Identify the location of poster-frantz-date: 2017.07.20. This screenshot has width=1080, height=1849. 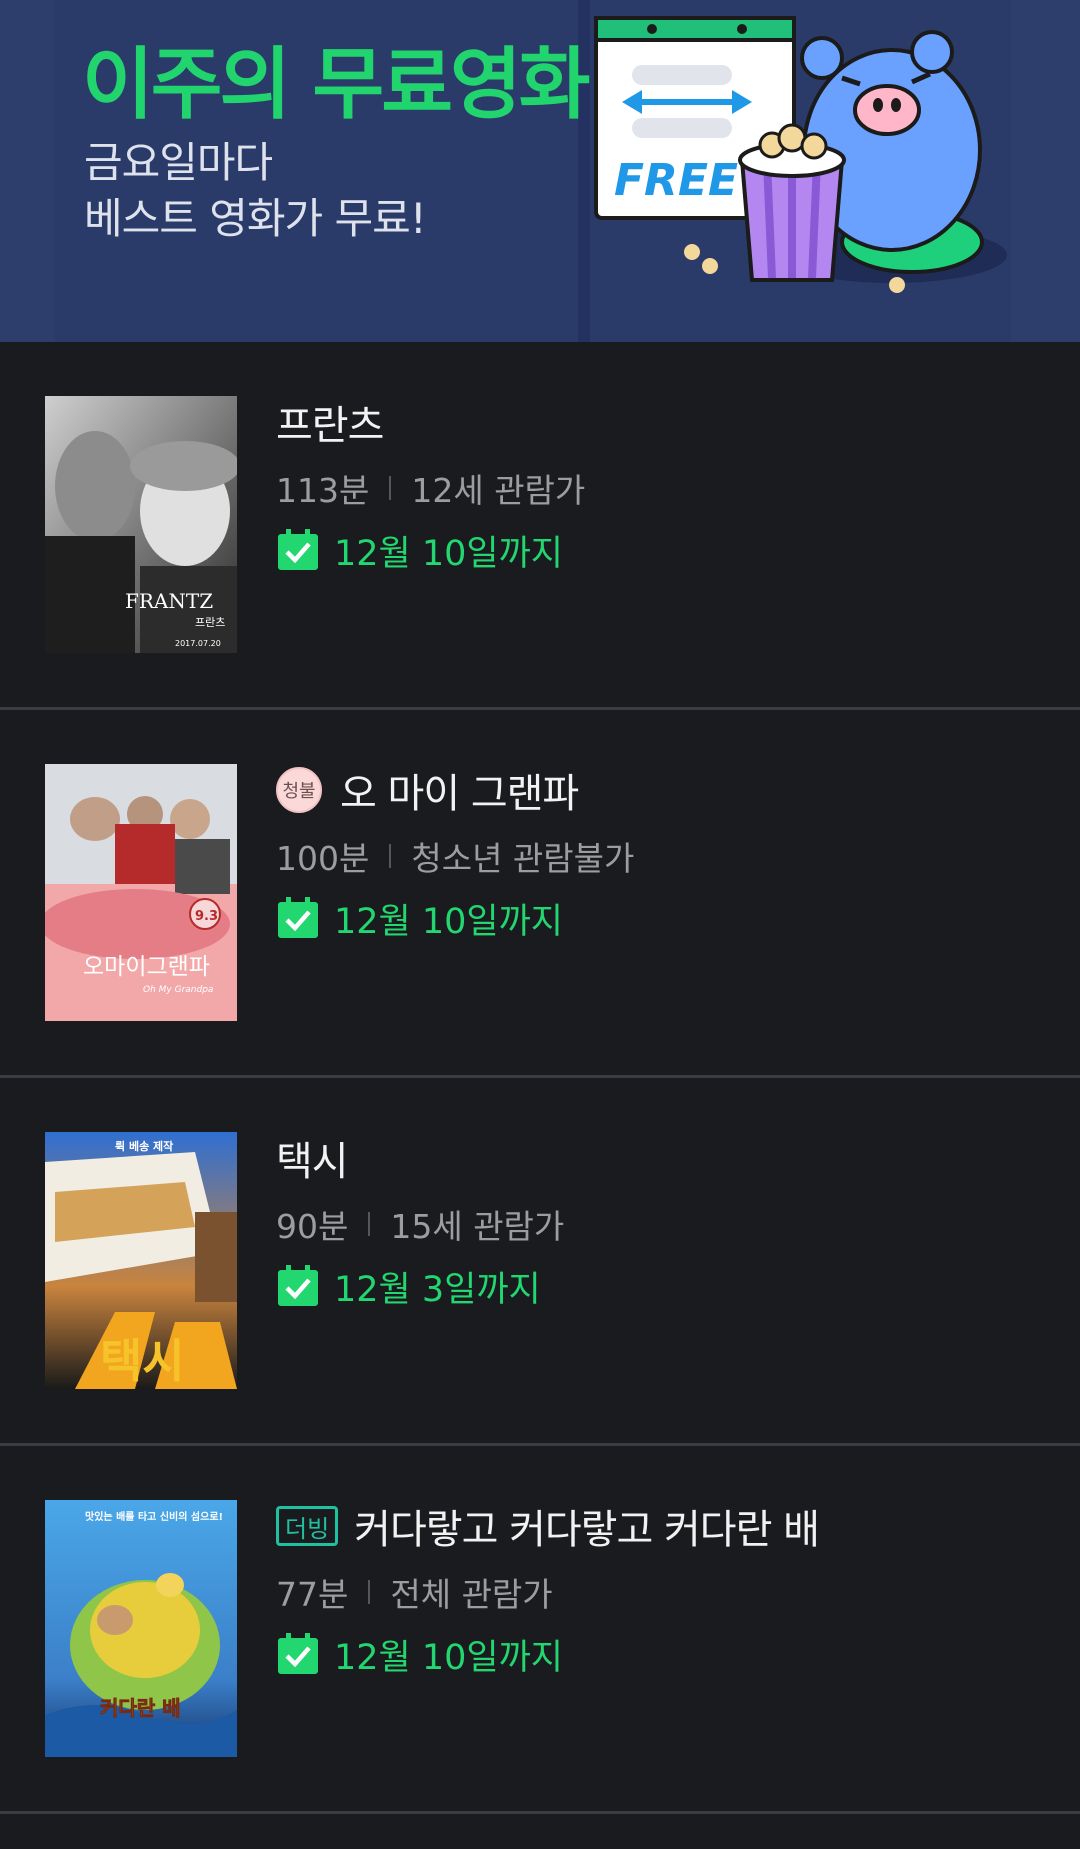
(198, 643).